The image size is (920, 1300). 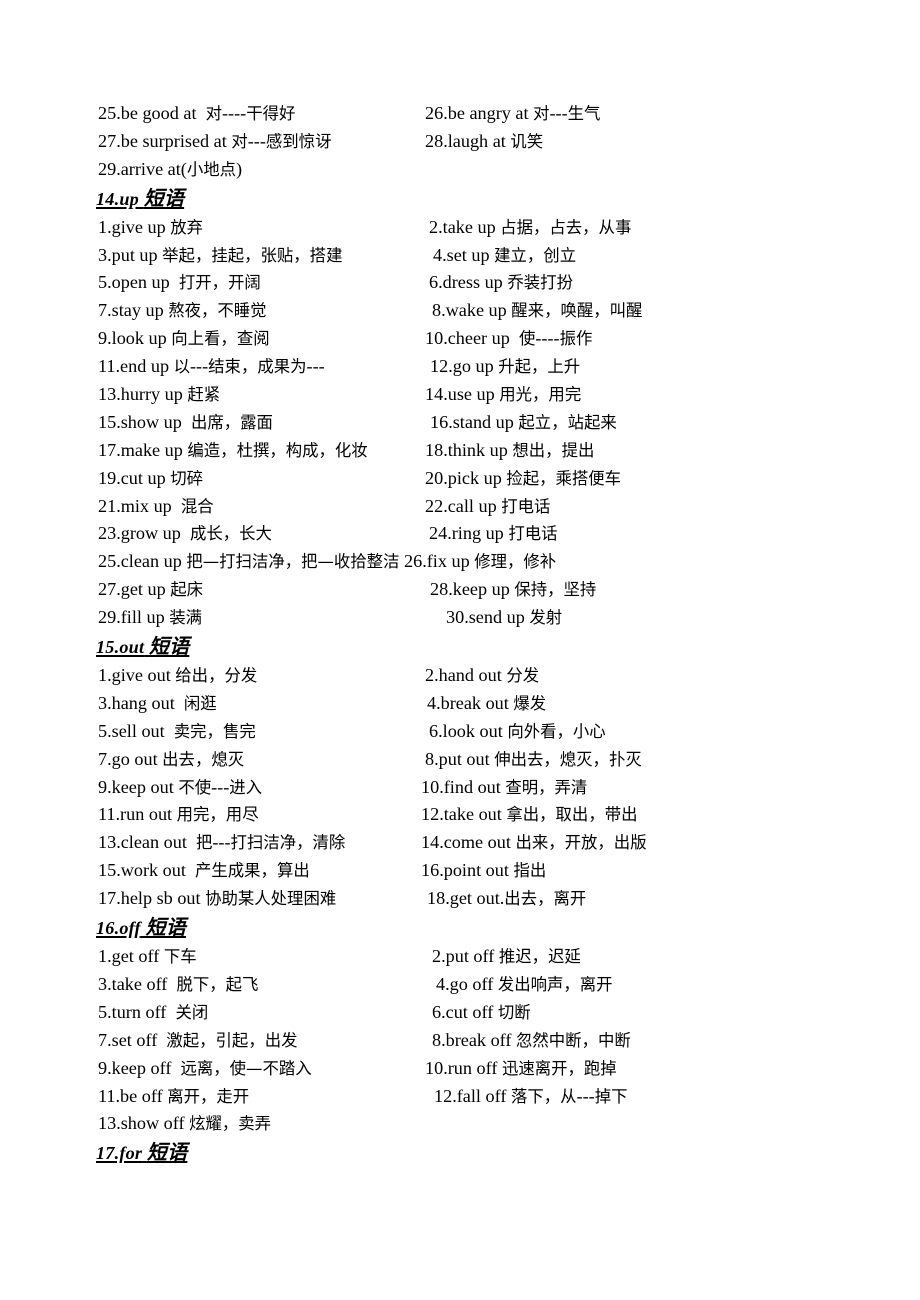 What do you see at coordinates (182, 310) in the screenshot?
I see `phrase-entry-left: 7.stay up 熬夜，不睡觉` at bounding box center [182, 310].